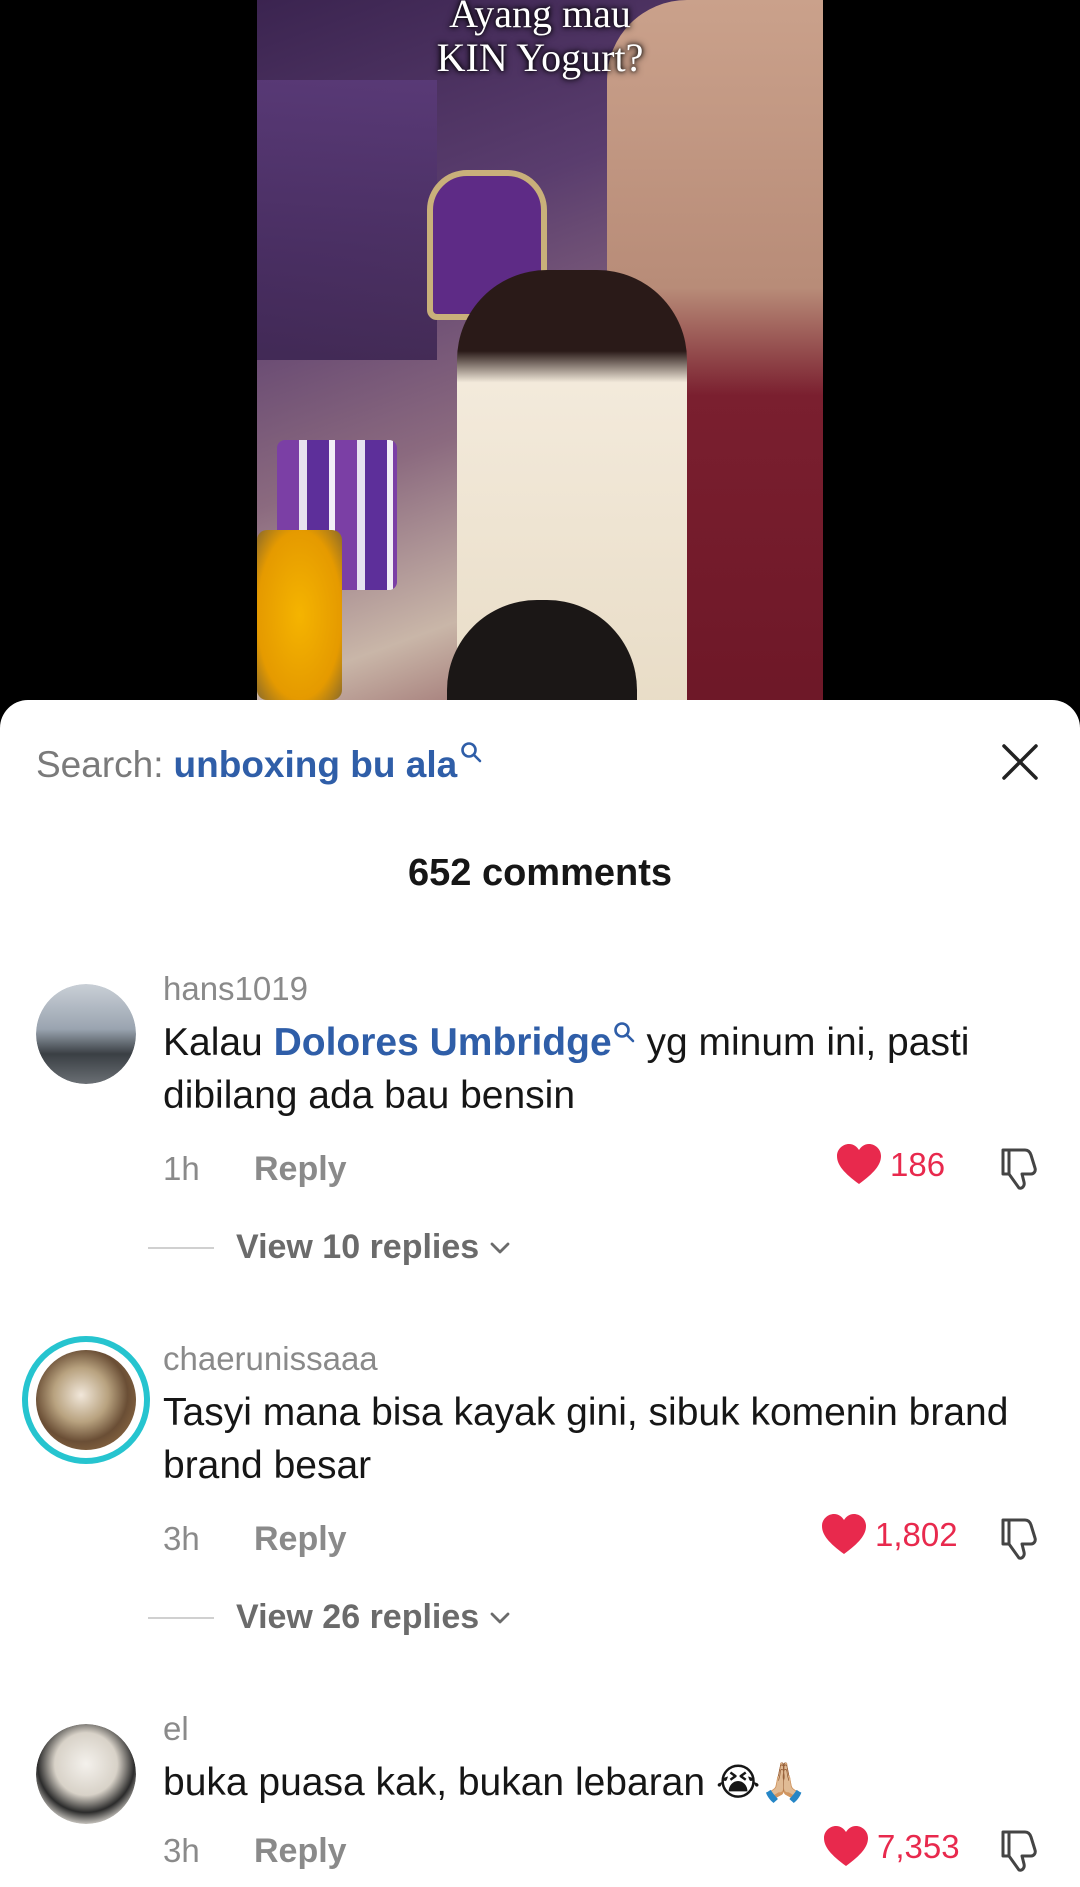  I want to click on video-caption-line1: Ayang mau, so click(540, 18).